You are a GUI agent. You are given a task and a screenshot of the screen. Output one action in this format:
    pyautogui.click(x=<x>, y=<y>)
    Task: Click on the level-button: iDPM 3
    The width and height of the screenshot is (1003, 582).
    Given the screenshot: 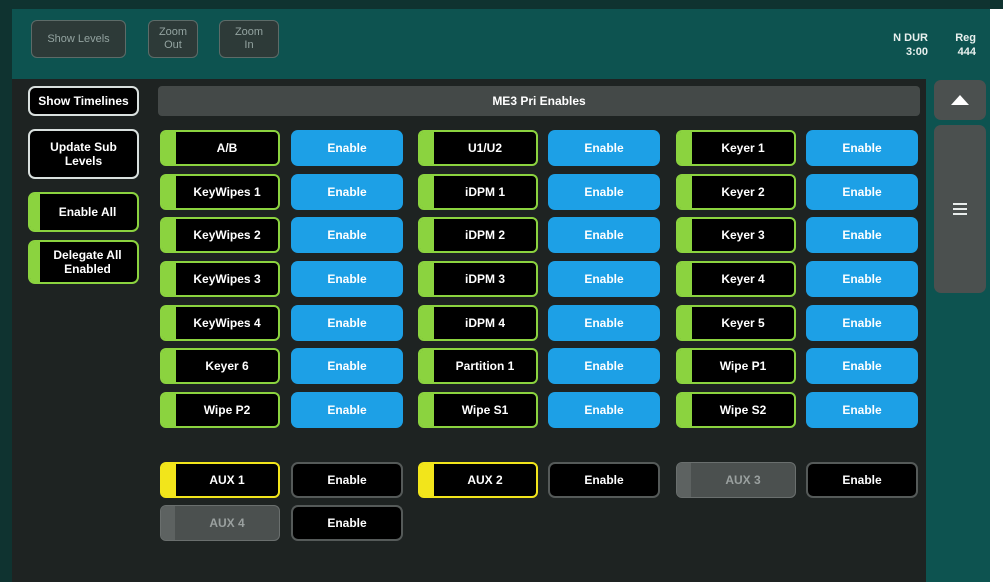 What is the action you would take?
    pyautogui.click(x=478, y=279)
    